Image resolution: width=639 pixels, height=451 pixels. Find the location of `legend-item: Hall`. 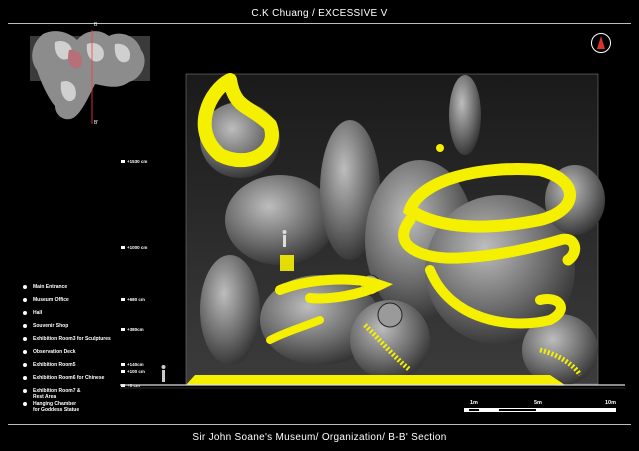

legend-item: Hall is located at coordinates (78, 316).